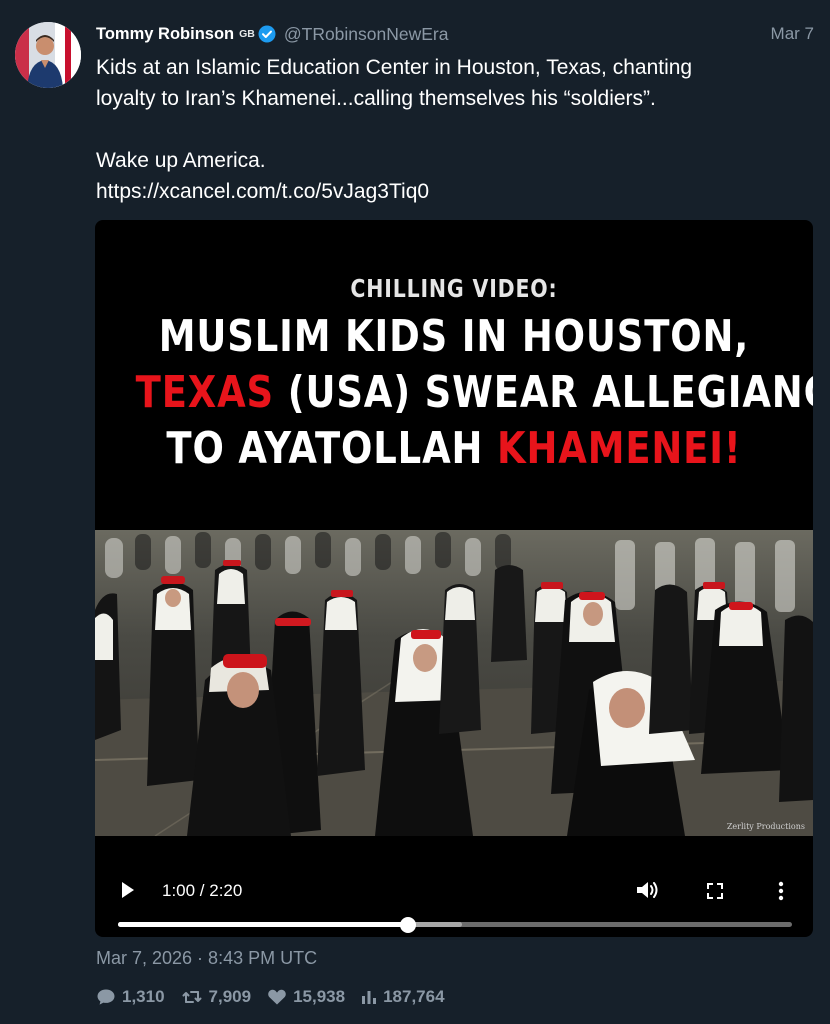  I want to click on player-controls: 1:00 / 2:20, so click(454, 886).